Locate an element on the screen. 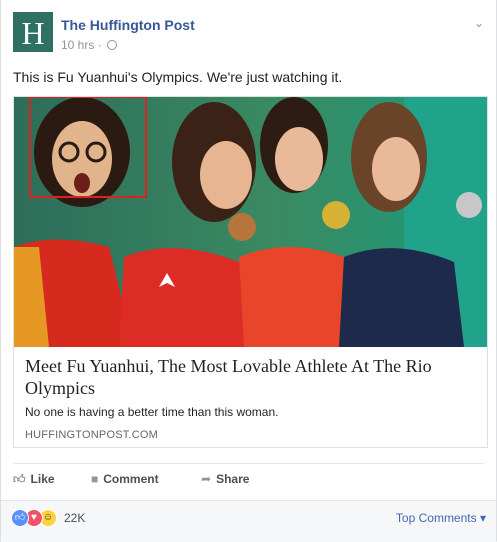 This screenshot has height=542, width=497. like-label: Like is located at coordinates (42, 479).